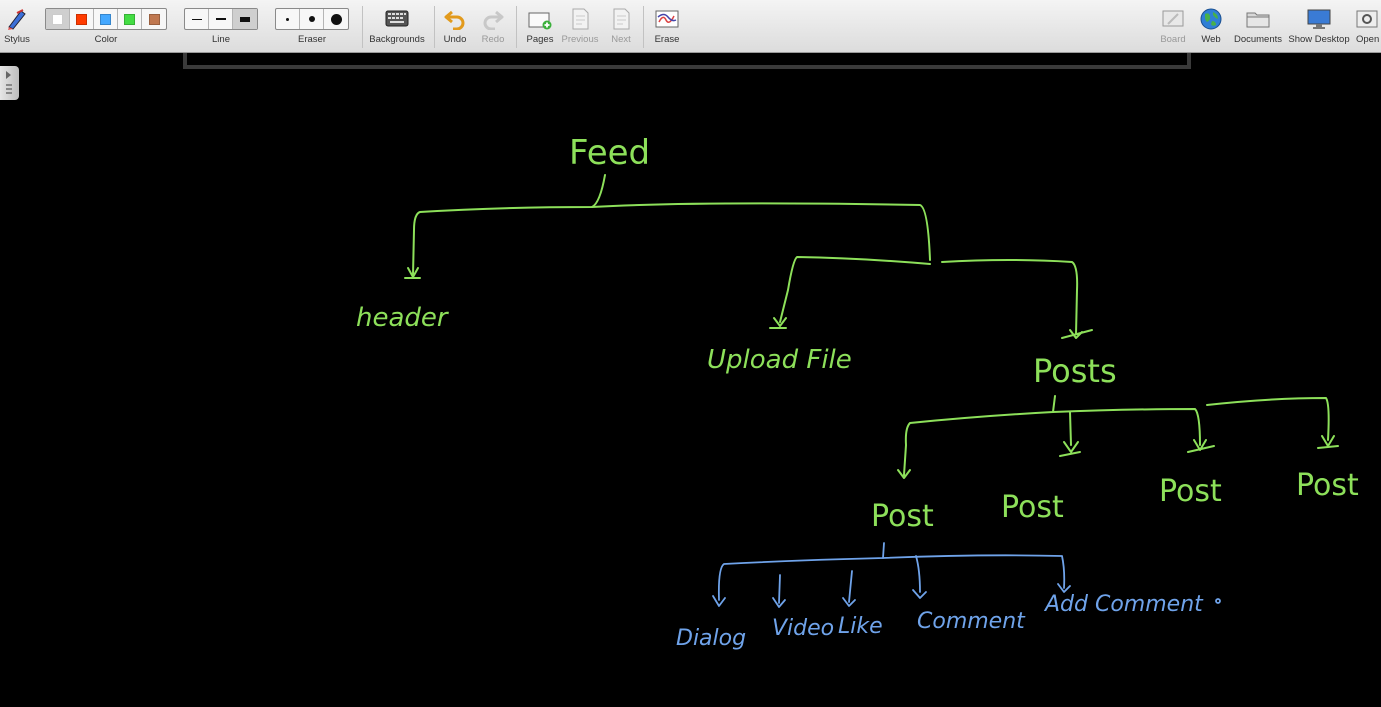 This screenshot has height=707, width=1381. Describe the element at coordinates (455, 39) in the screenshot. I see `undo-label: Undo` at that location.